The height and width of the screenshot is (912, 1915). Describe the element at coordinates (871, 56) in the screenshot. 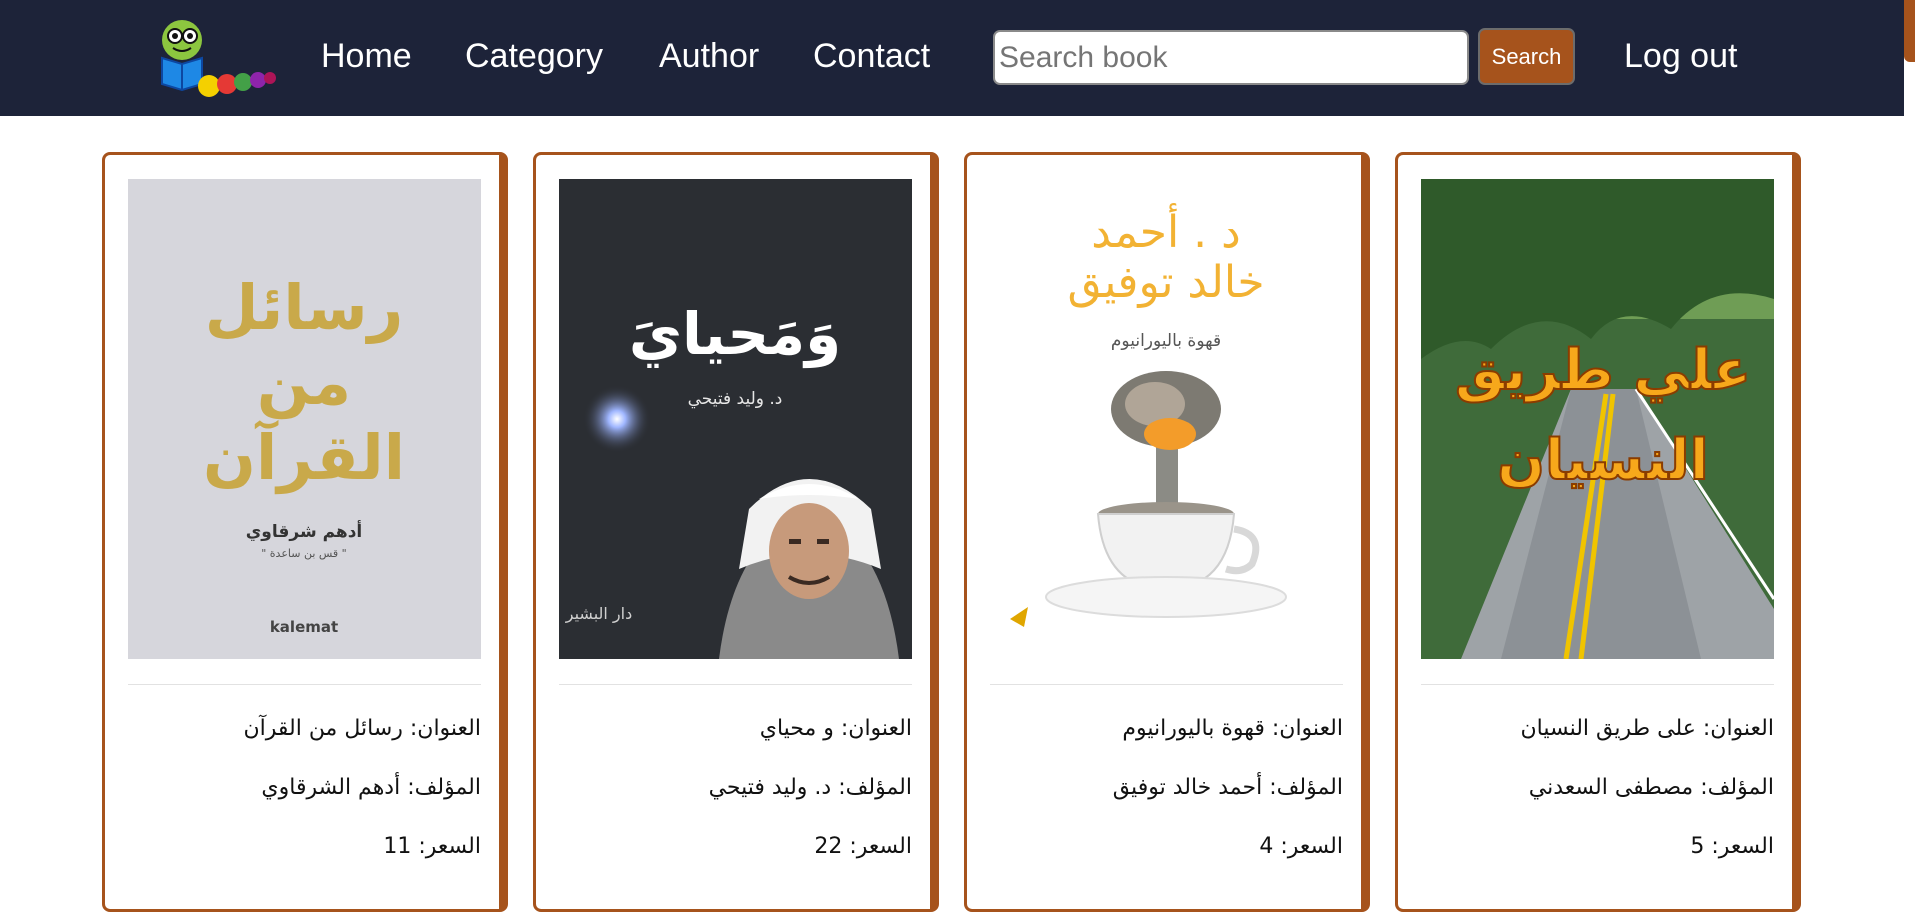

I see `nav-contact-link: Contact` at that location.